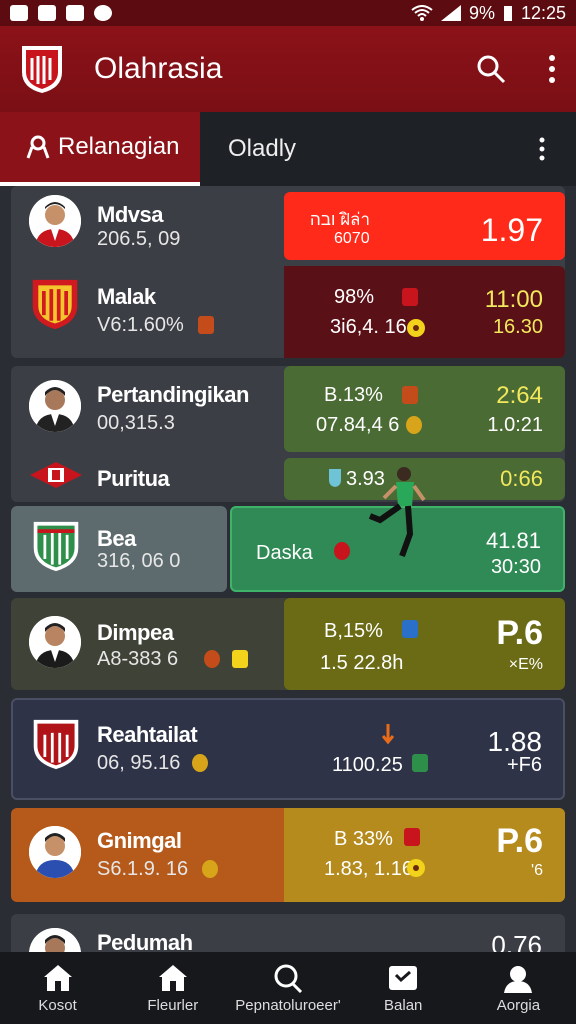  What do you see at coordinates (517, 327) in the screenshot?
I see `odds-time: 16.30` at bounding box center [517, 327].